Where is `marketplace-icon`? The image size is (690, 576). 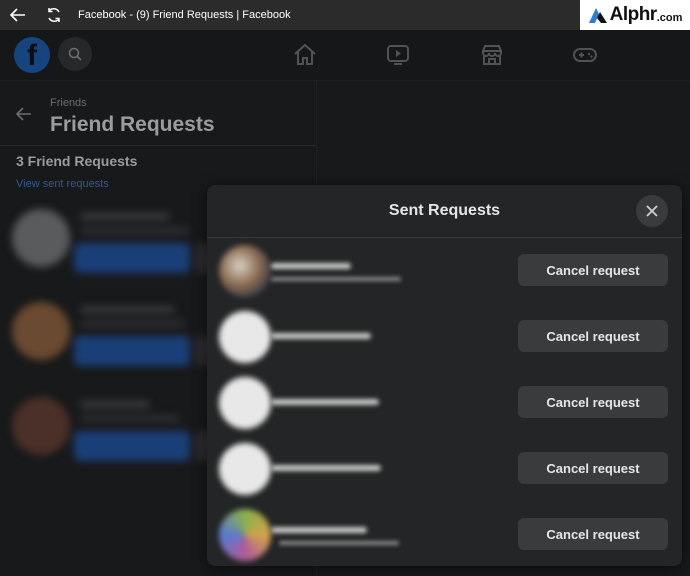 marketplace-icon is located at coordinates (492, 55).